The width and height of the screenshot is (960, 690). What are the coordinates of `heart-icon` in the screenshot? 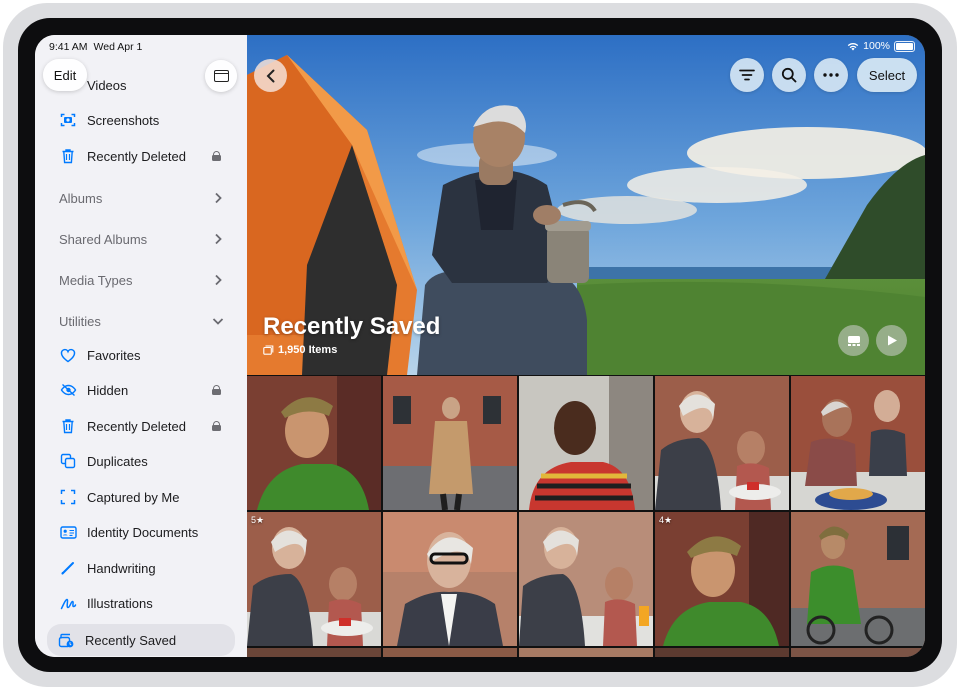 It's located at (68, 355).